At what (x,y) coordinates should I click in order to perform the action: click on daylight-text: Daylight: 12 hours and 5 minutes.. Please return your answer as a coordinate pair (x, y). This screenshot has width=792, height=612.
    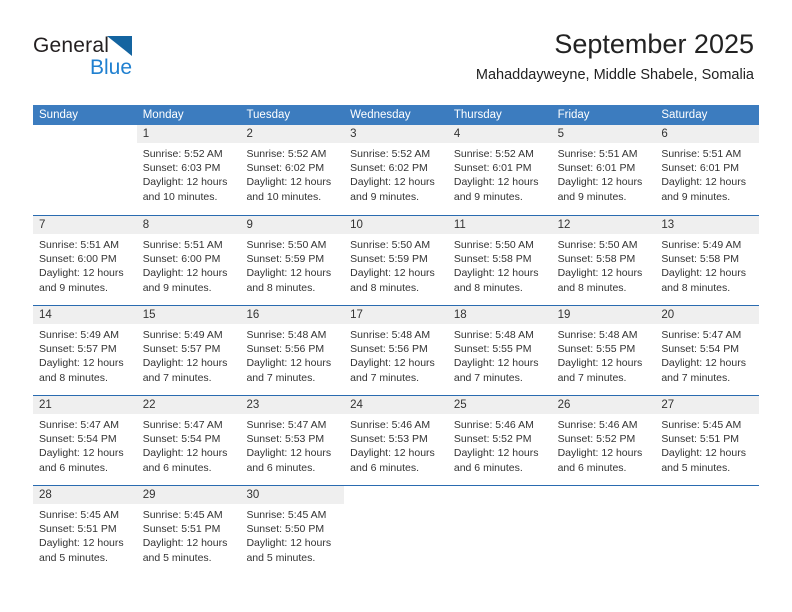
    Looking at the image, I should click on (289, 550).